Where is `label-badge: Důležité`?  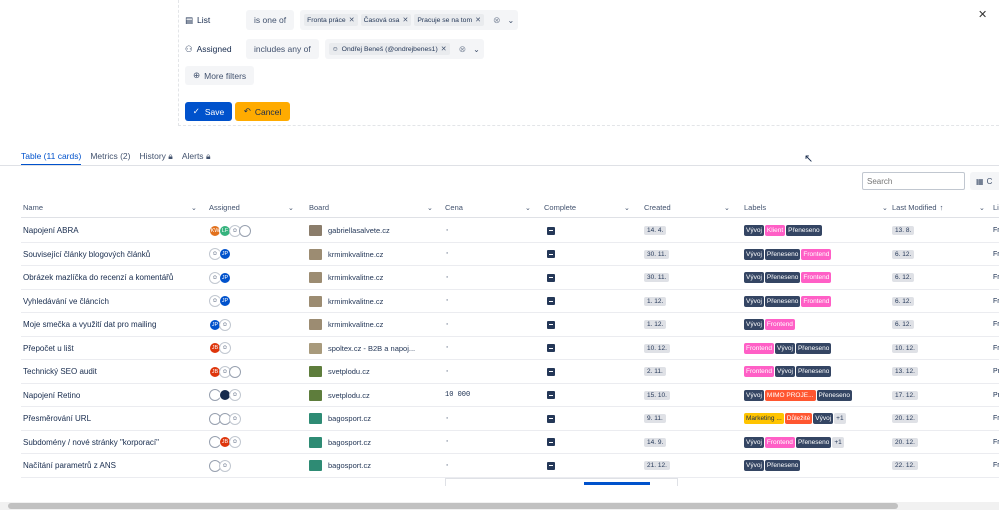 label-badge: Důležité is located at coordinates (798, 418).